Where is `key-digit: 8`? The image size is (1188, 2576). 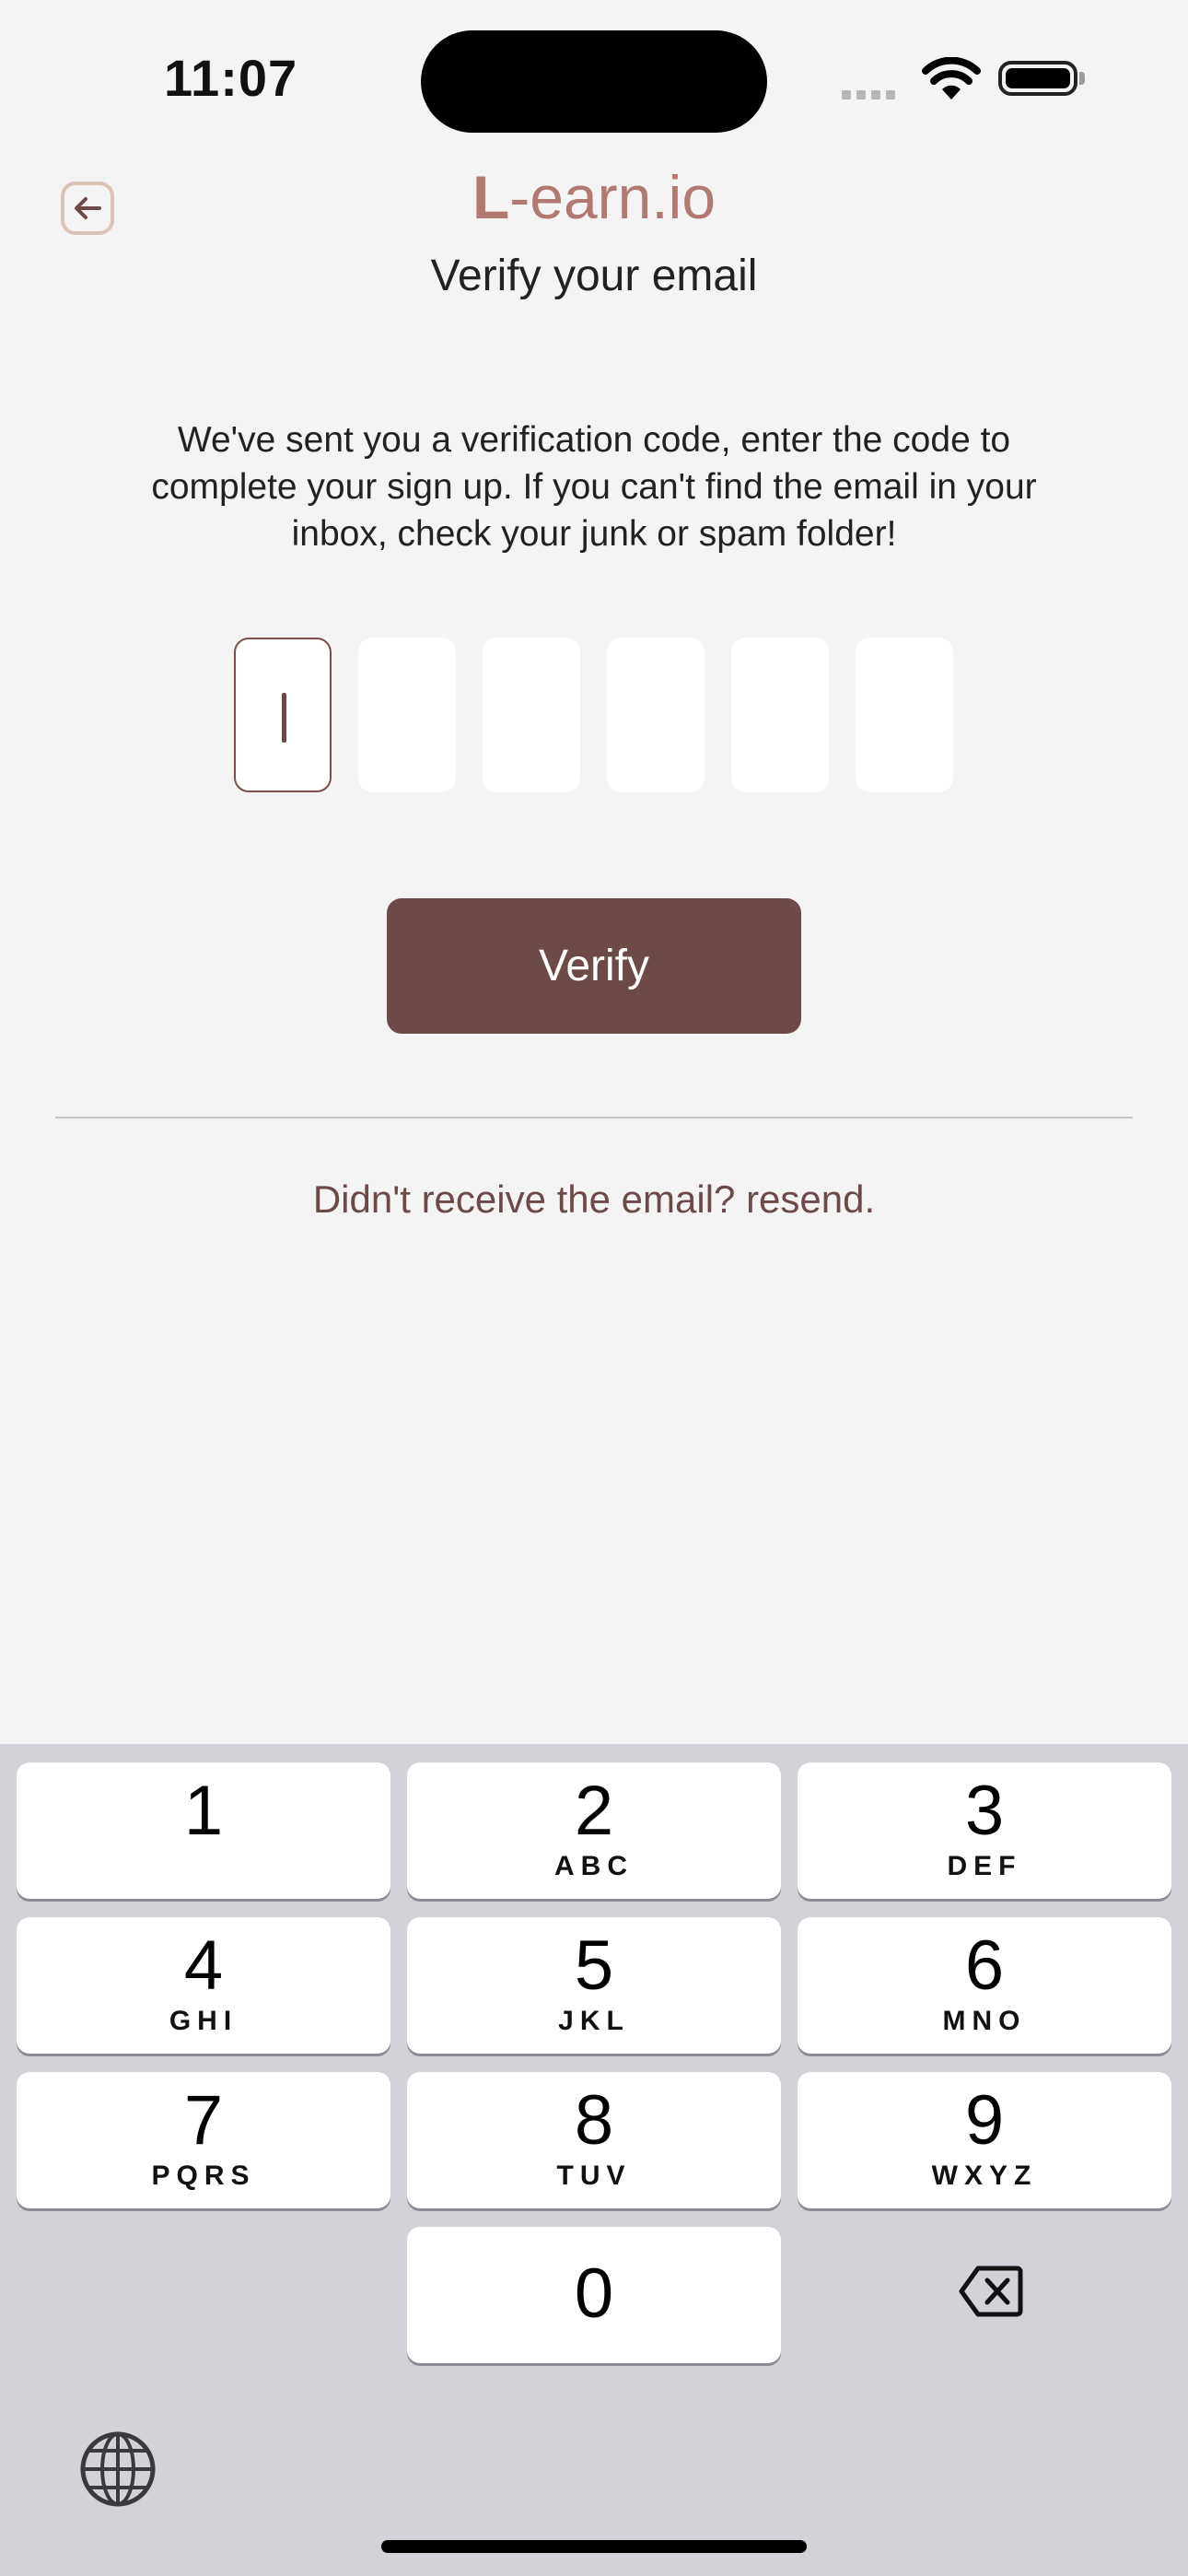
key-digit: 8 is located at coordinates (594, 2120).